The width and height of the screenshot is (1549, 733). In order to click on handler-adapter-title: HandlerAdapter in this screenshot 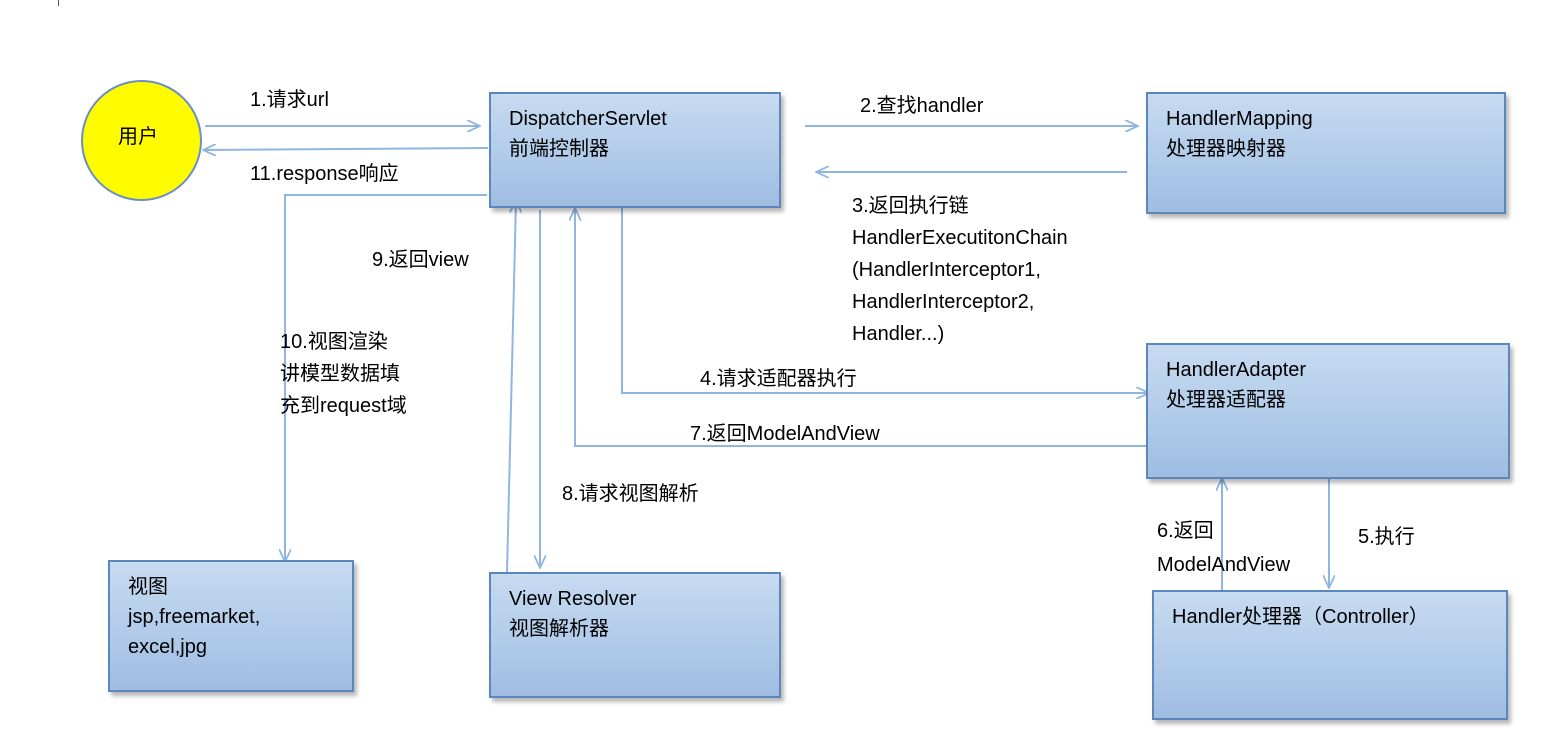, I will do `click(1236, 370)`.